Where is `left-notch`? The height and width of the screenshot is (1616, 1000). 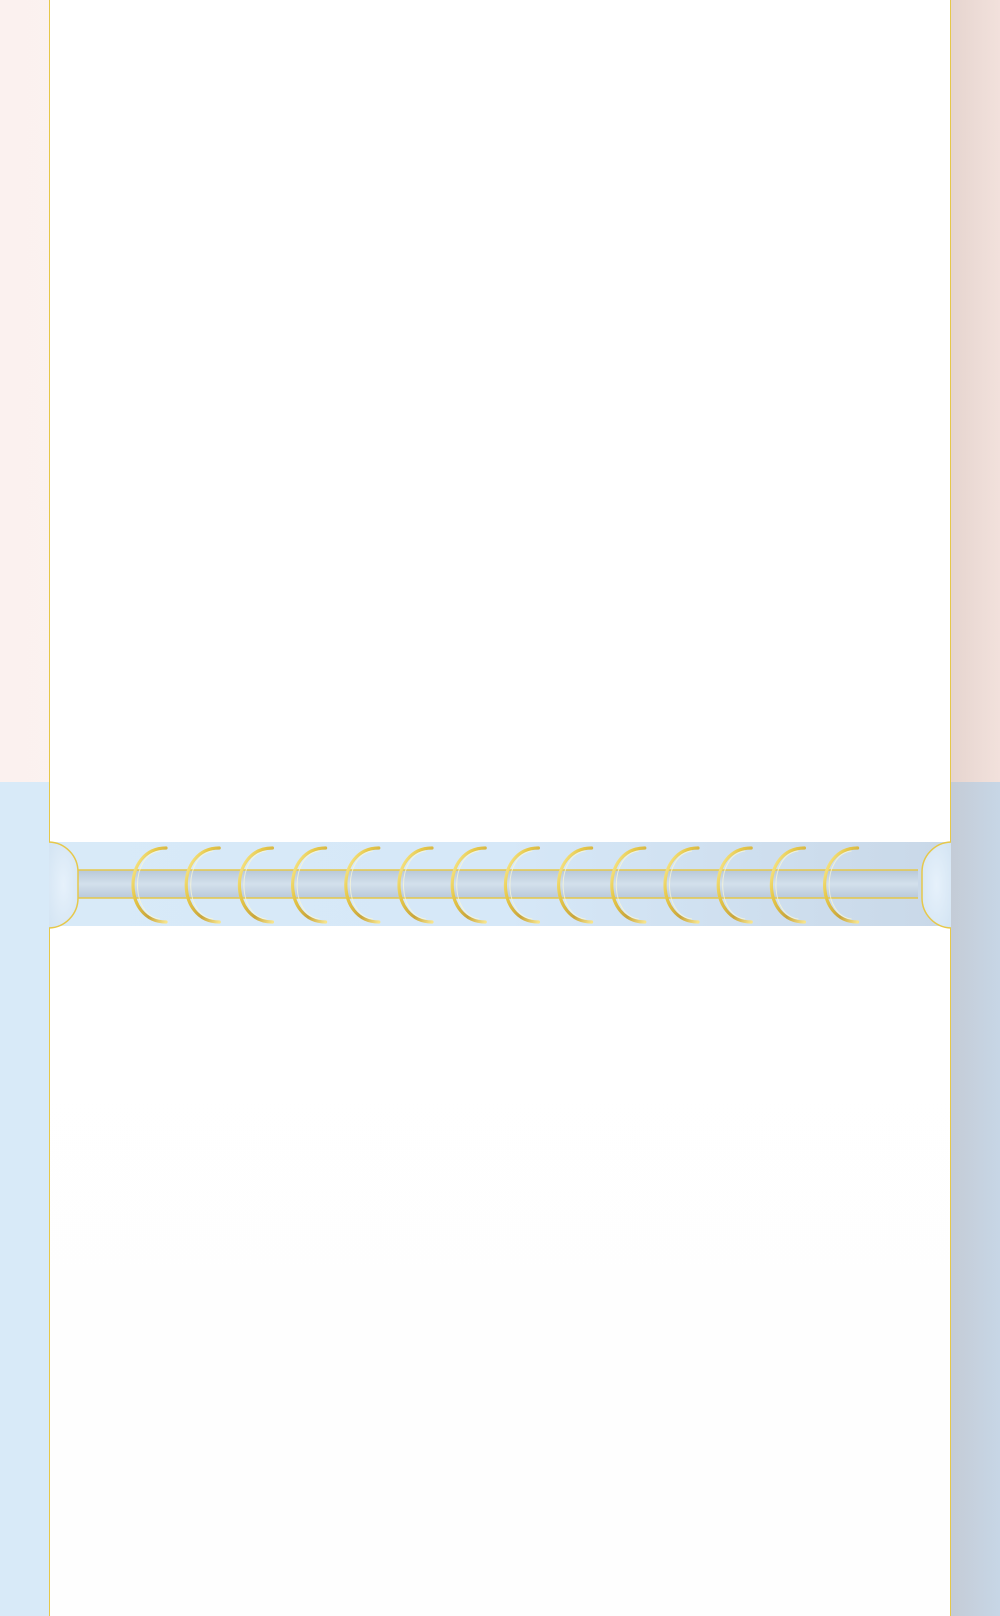 left-notch is located at coordinates (63, 885).